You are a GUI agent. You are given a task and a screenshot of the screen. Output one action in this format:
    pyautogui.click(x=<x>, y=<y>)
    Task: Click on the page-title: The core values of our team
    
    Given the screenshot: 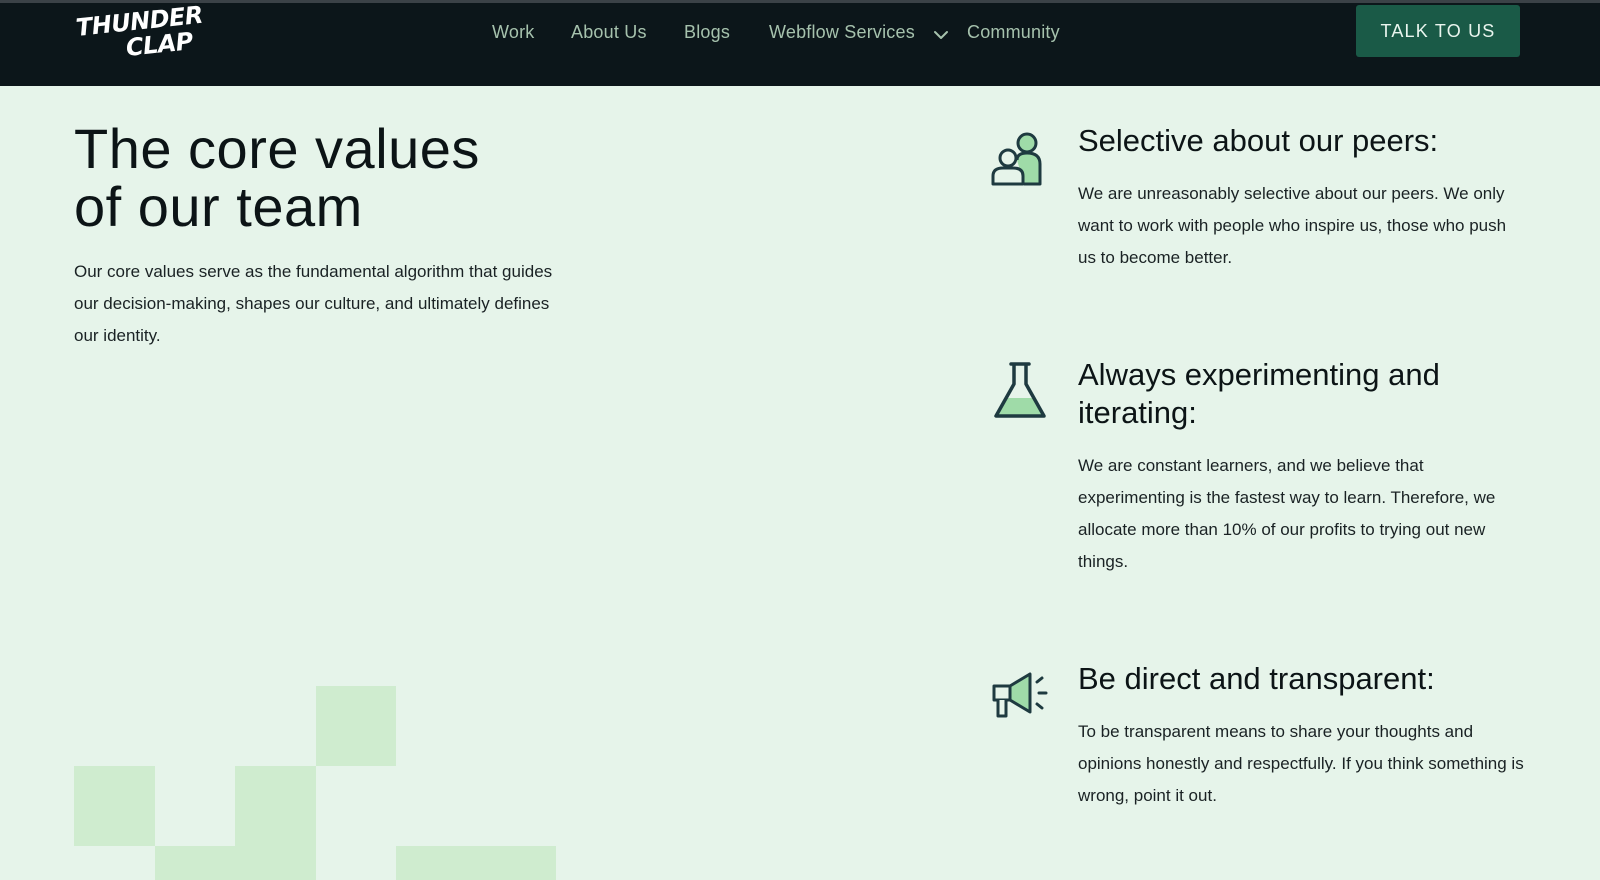 What is the action you would take?
    pyautogui.click(x=334, y=178)
    